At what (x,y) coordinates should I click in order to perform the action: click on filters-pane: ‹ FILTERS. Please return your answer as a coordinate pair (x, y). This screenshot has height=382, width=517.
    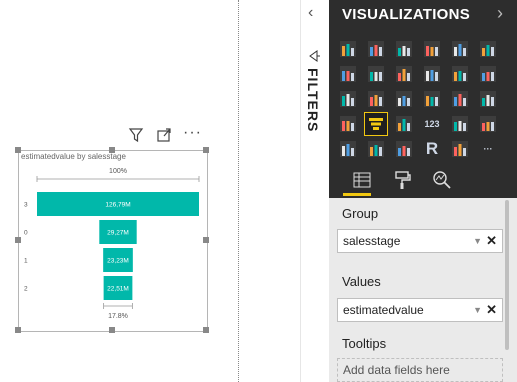
    Looking at the image, I should click on (315, 191).